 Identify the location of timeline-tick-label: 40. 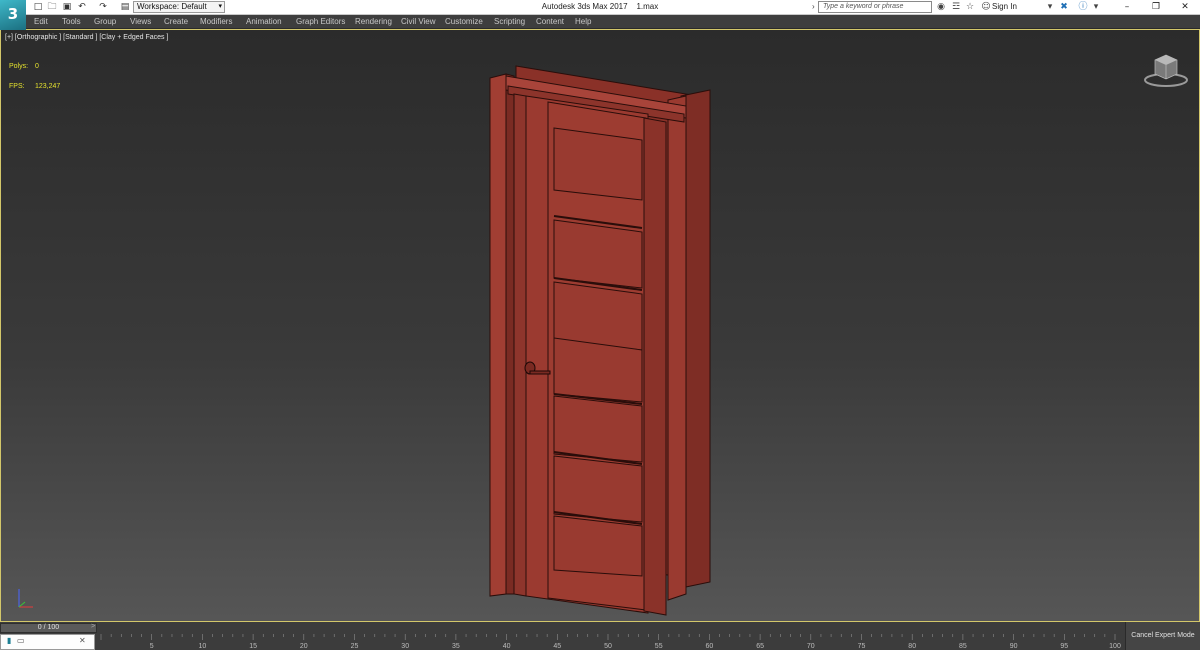
(507, 646).